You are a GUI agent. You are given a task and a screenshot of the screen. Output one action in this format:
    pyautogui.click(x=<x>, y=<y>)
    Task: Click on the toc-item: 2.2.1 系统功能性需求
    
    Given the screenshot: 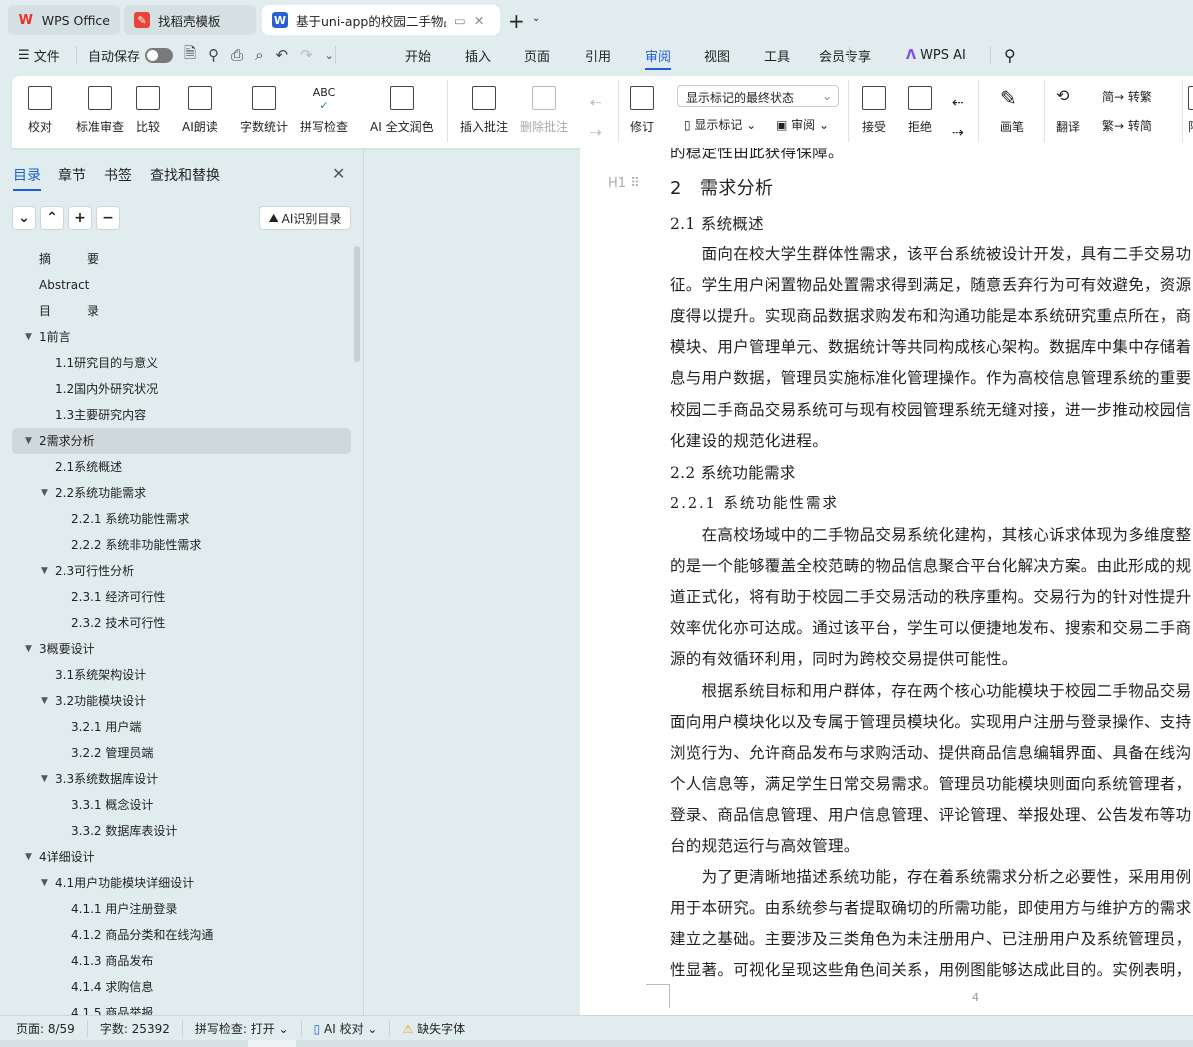 What is the action you would take?
    pyautogui.click(x=181, y=519)
    